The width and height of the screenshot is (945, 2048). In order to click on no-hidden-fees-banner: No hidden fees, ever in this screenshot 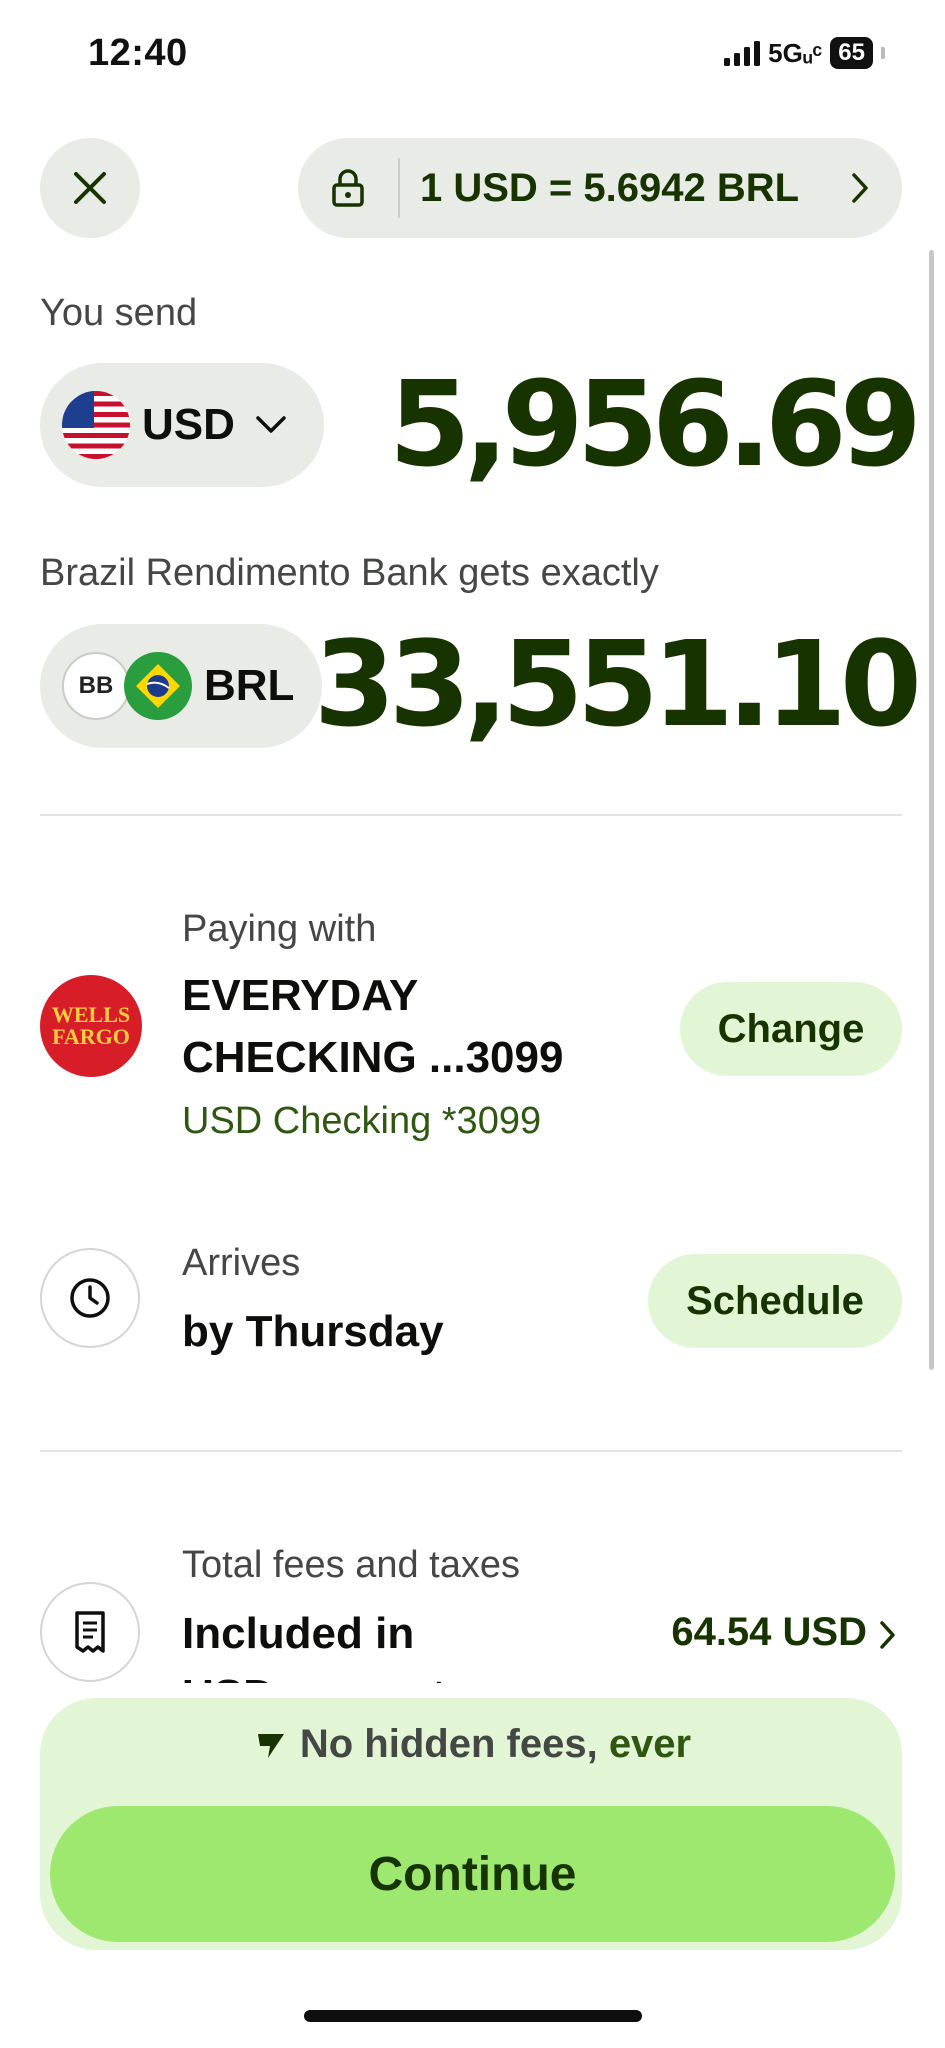, I will do `click(472, 1744)`.